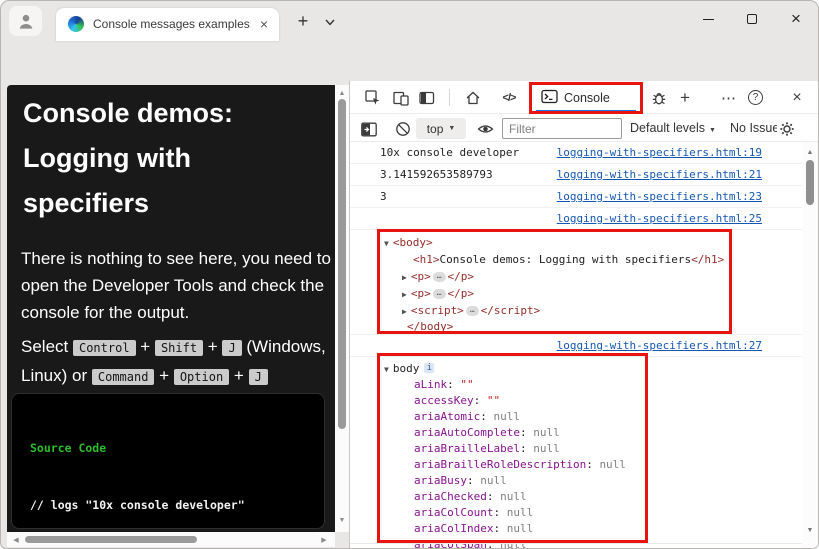 Image resolution: width=819 pixels, height=549 pixels. I want to click on kbd-command: Command, so click(123, 377).